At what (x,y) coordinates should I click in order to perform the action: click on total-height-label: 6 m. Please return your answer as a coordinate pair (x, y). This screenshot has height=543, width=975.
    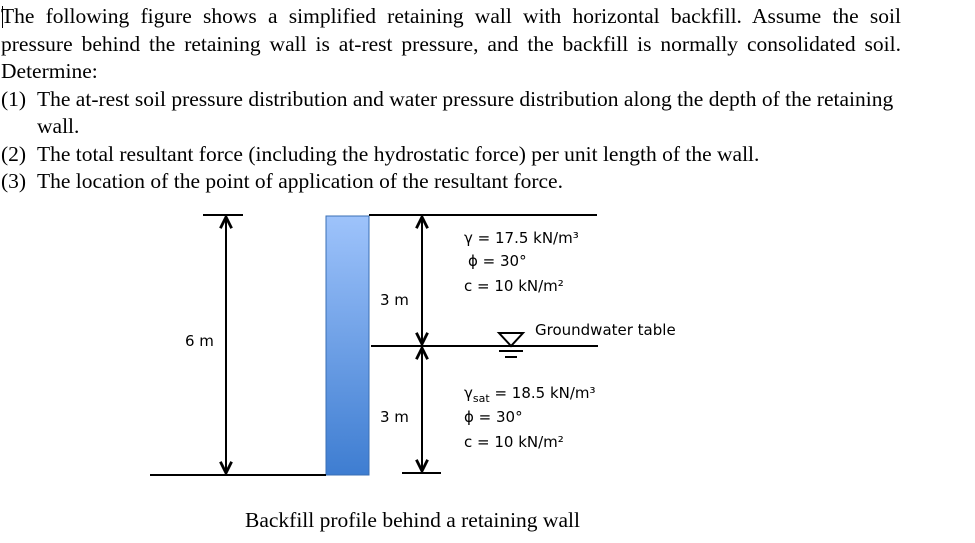
    Looking at the image, I should click on (199, 341).